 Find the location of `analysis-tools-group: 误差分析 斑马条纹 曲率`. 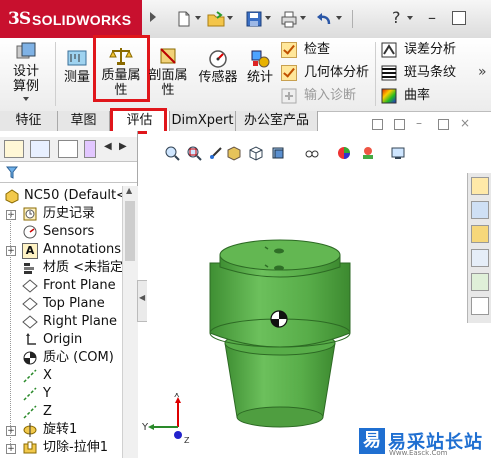

analysis-tools-group: 误差分析 斑马条纹 曲率 is located at coordinates (429, 74).